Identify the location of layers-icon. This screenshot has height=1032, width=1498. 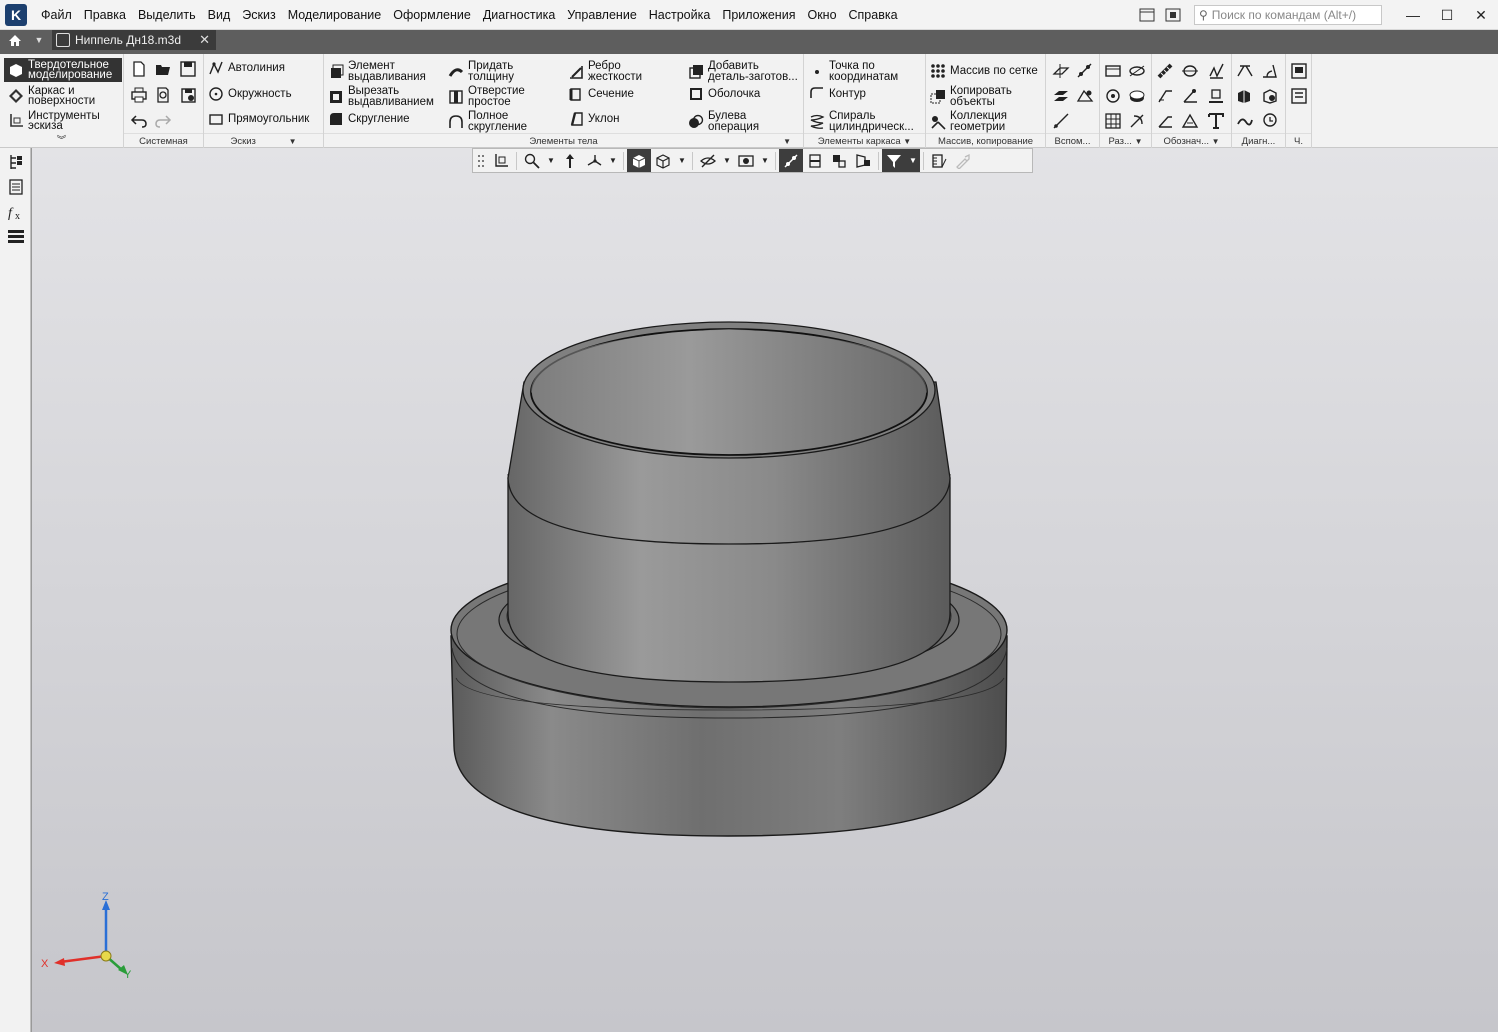
(16, 236).